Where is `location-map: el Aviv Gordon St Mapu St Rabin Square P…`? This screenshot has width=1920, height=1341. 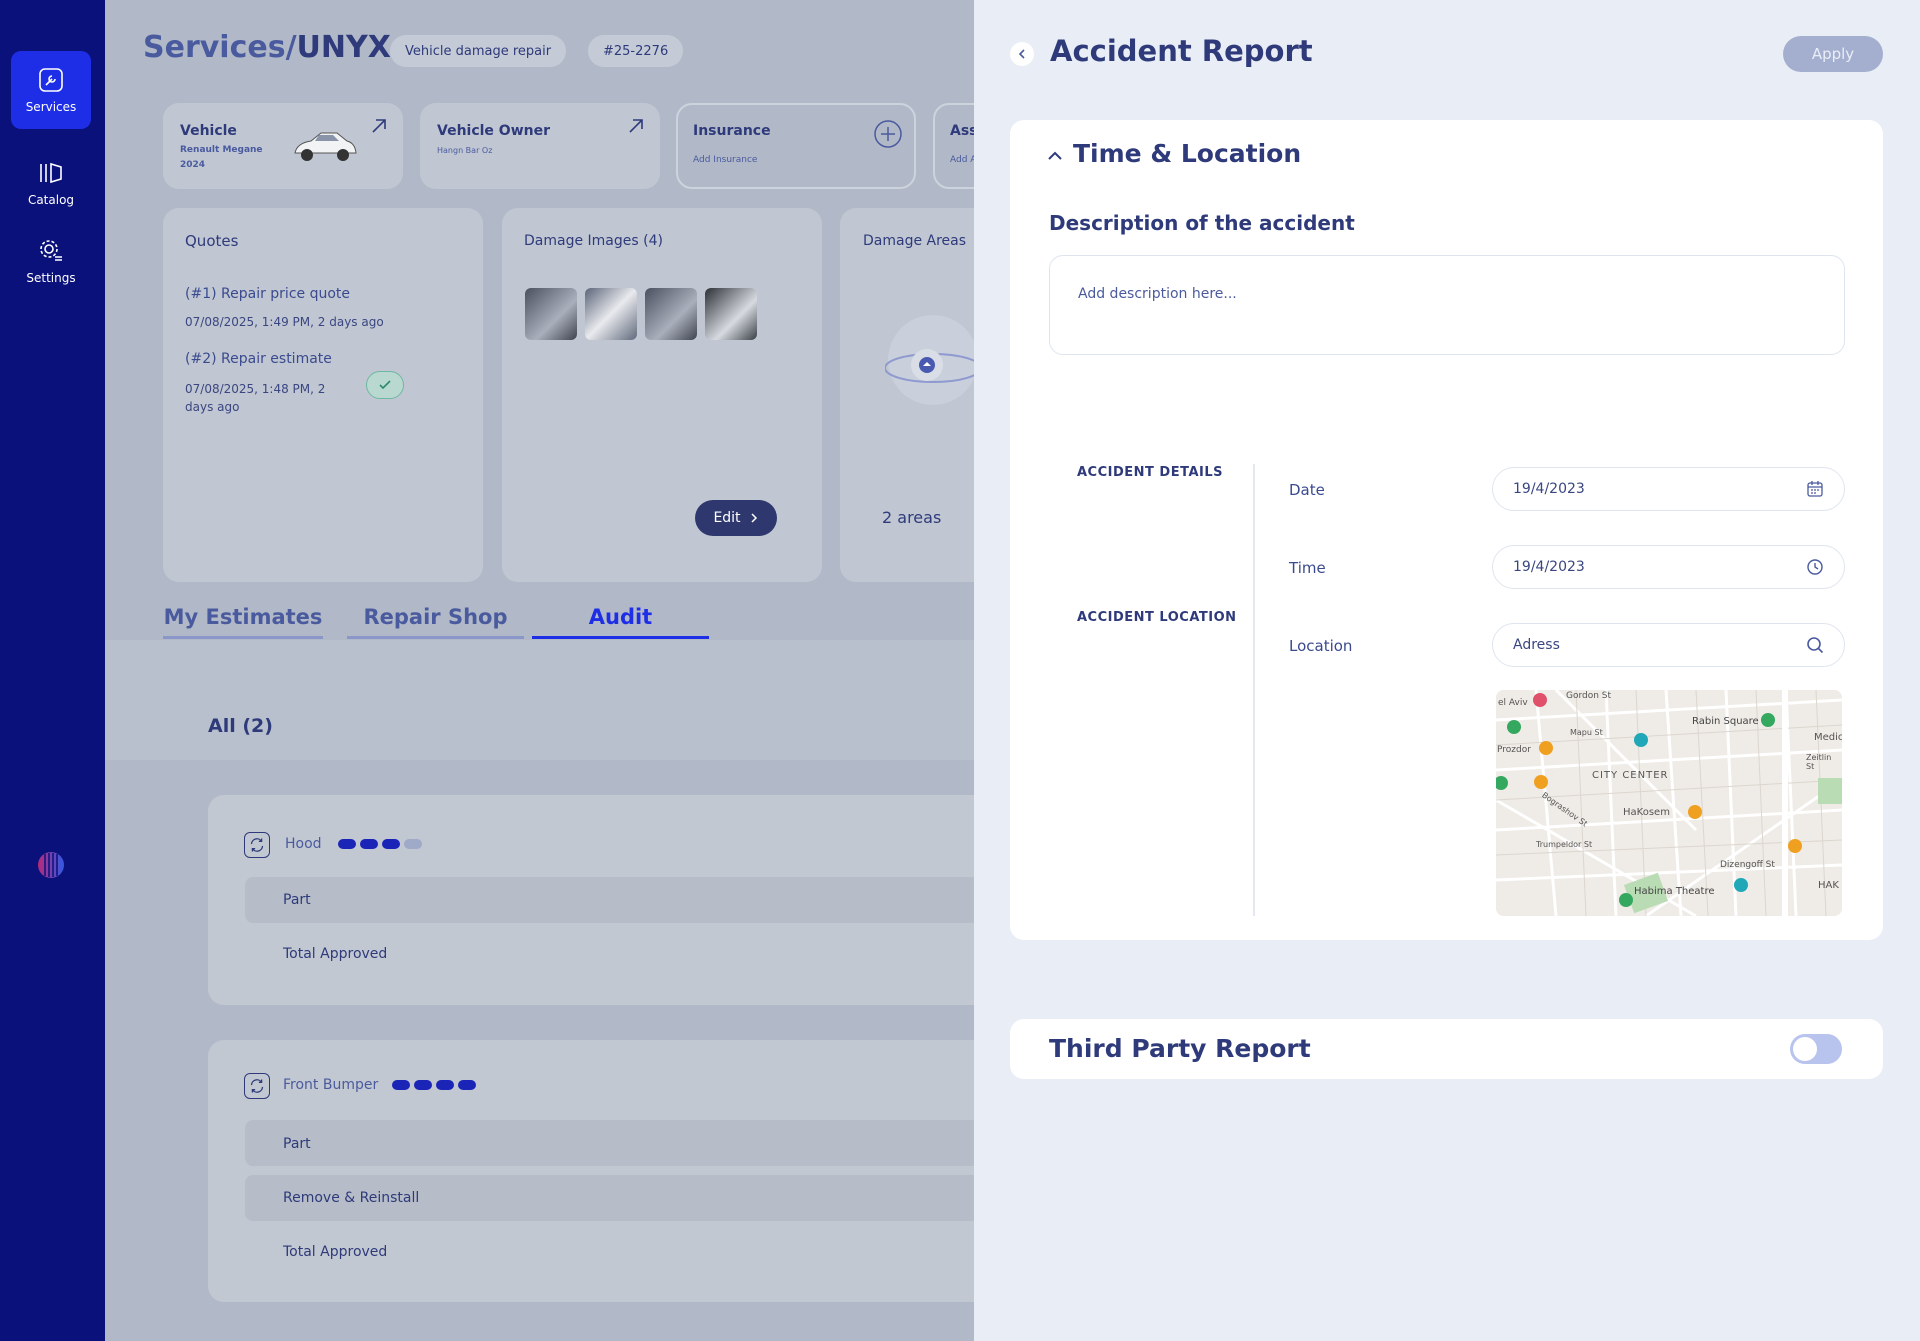
location-map: el Aviv Gordon St Mapu St Rabin Square P… is located at coordinates (1669, 803).